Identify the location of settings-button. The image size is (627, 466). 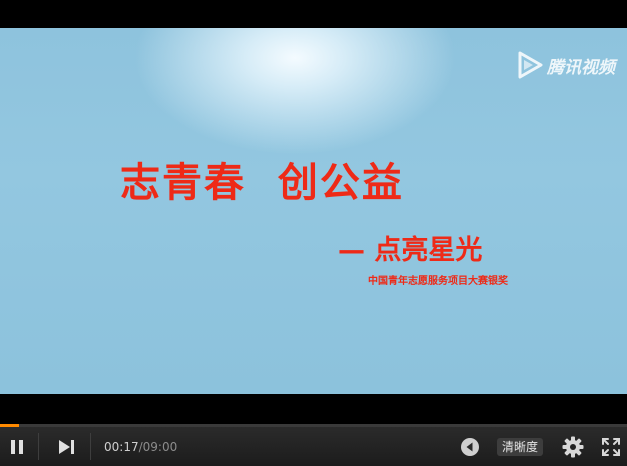
(573, 446).